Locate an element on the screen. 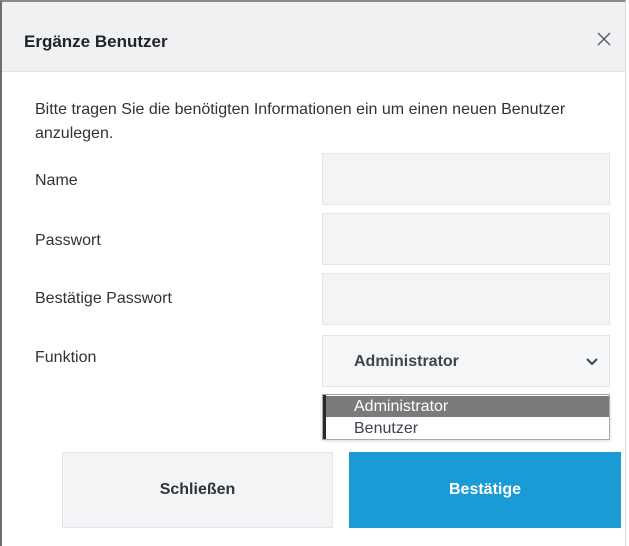 The height and width of the screenshot is (546, 629). confirm-button: Bestätige is located at coordinates (485, 490).